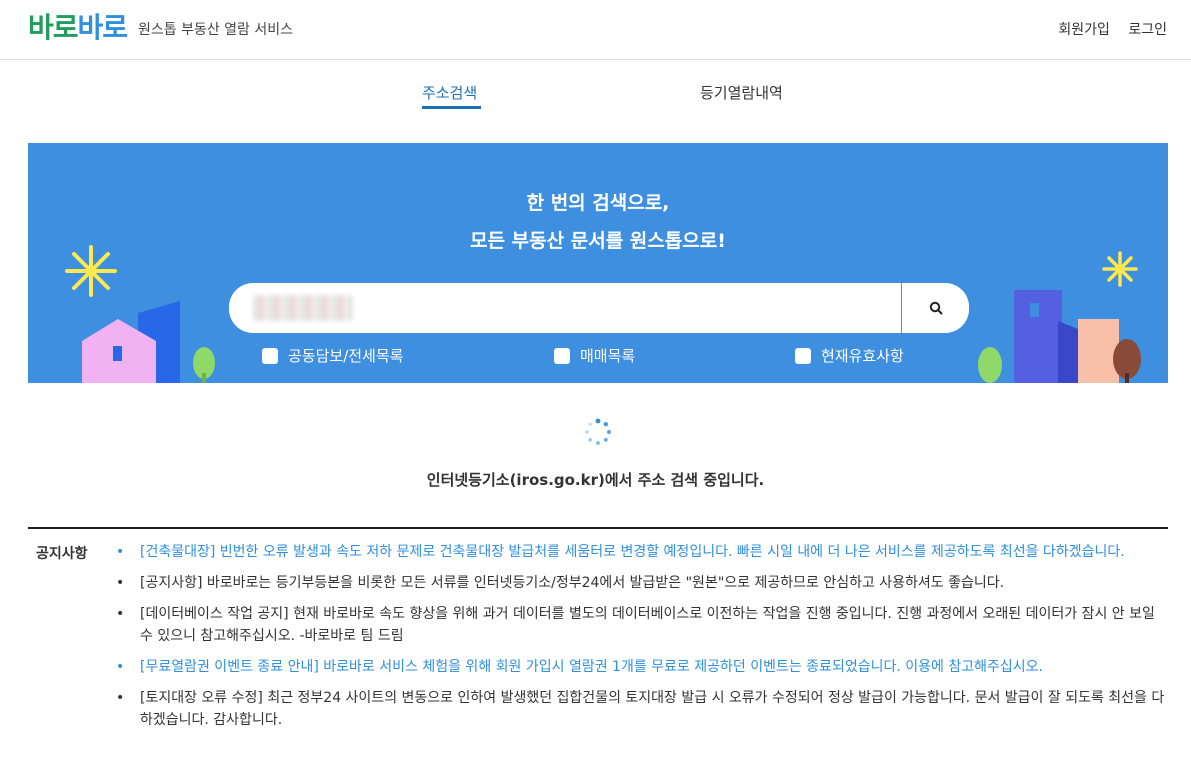 The image size is (1191, 777). Describe the element at coordinates (598, 203) in the screenshot. I see `hero-title-line1: 한 번의 검색으로,` at that location.